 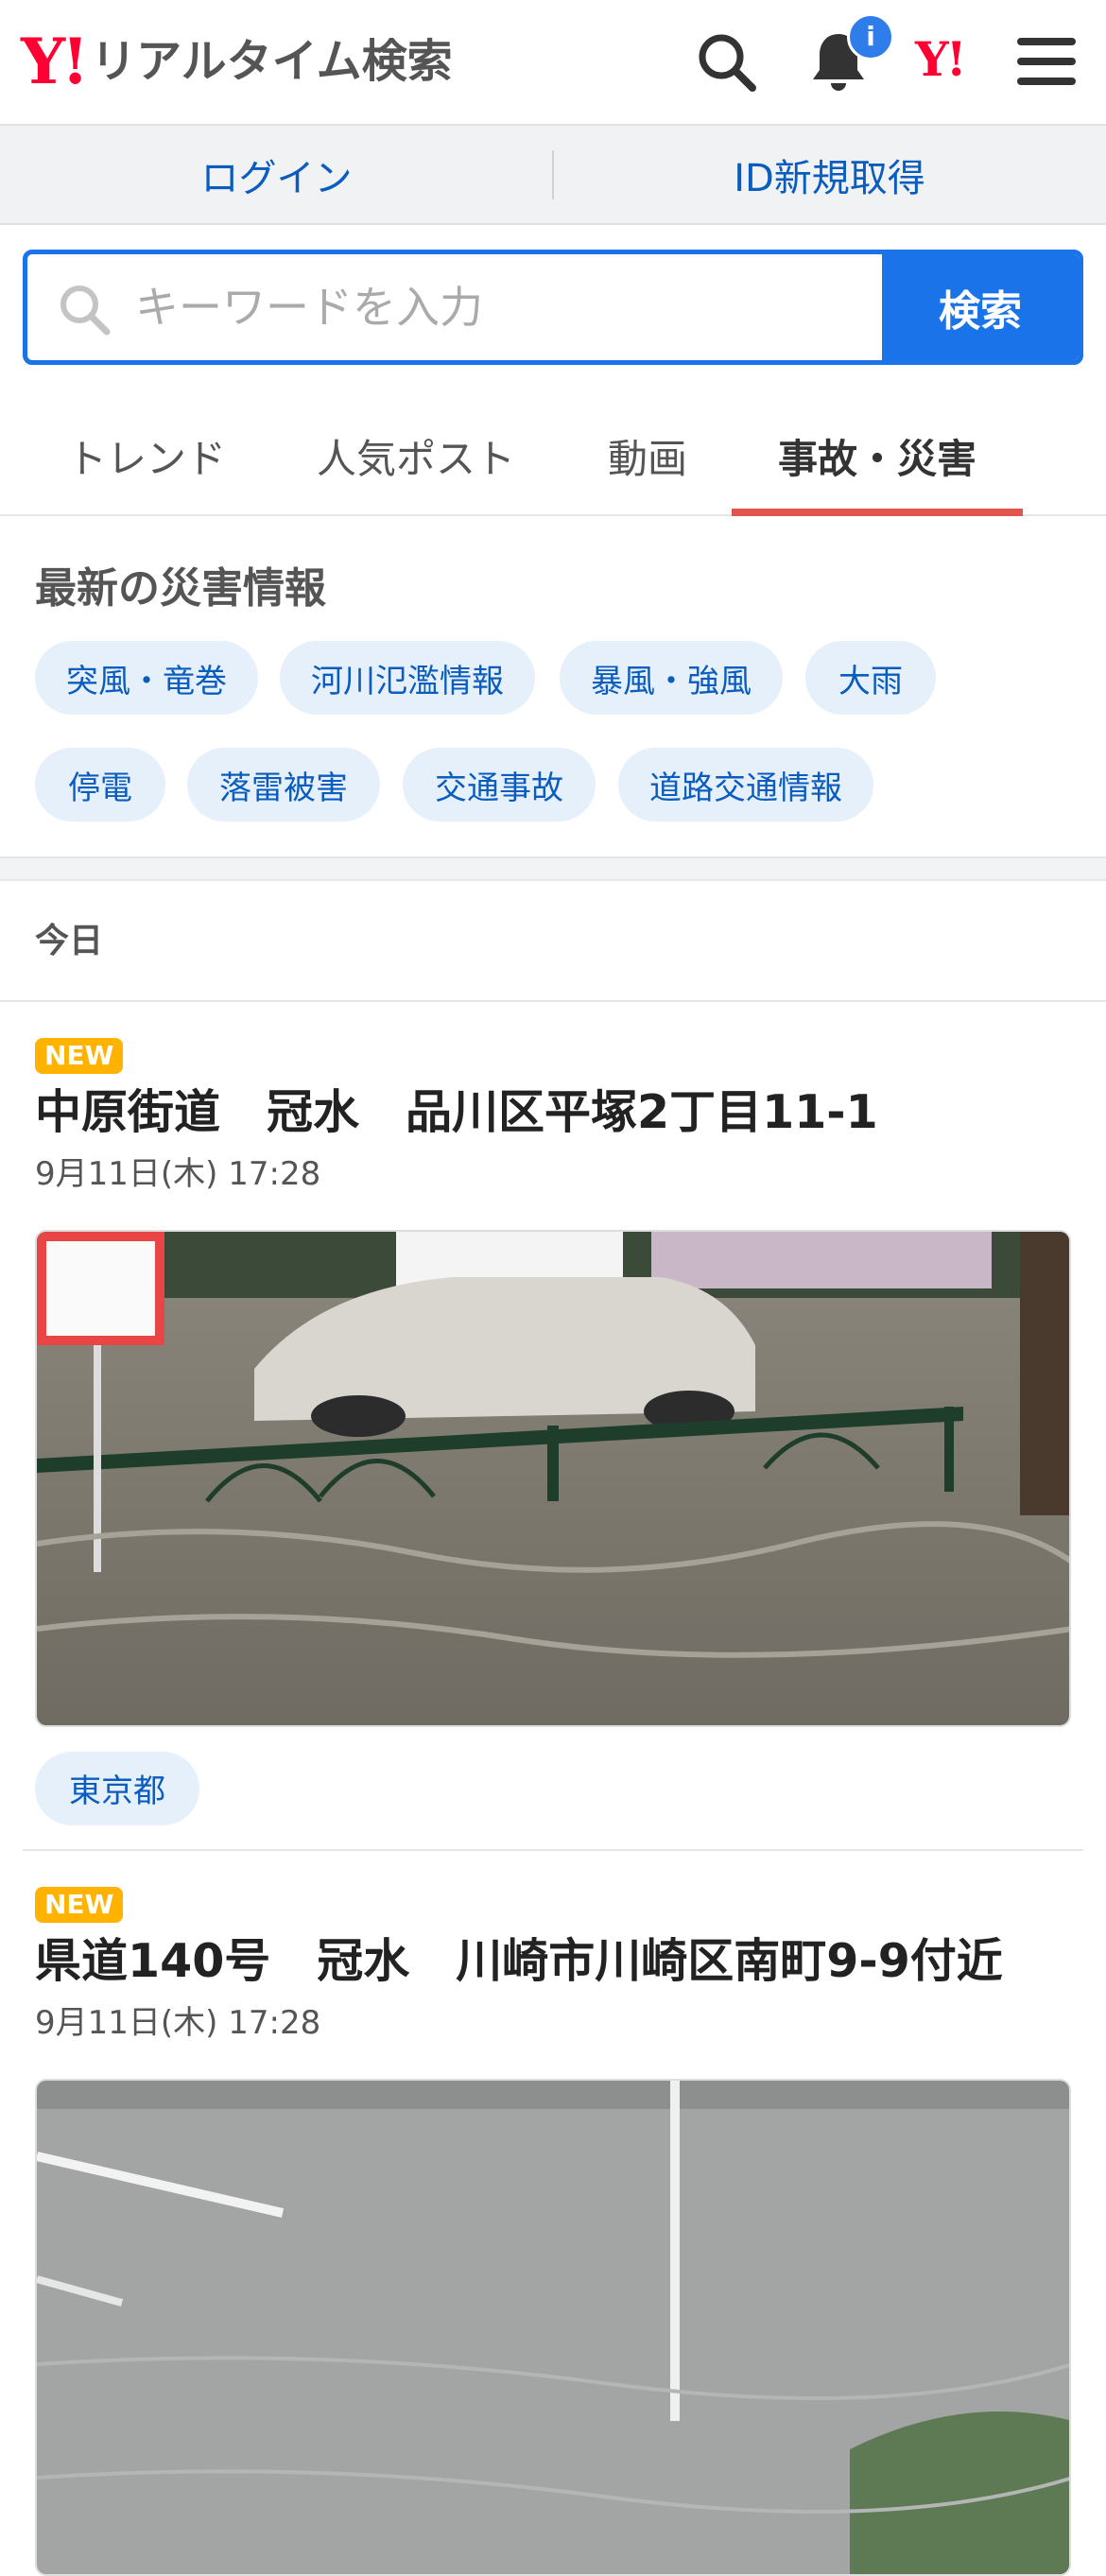 I want to click on chip-river-flood: 河川氾濫情報, so click(x=407, y=678).